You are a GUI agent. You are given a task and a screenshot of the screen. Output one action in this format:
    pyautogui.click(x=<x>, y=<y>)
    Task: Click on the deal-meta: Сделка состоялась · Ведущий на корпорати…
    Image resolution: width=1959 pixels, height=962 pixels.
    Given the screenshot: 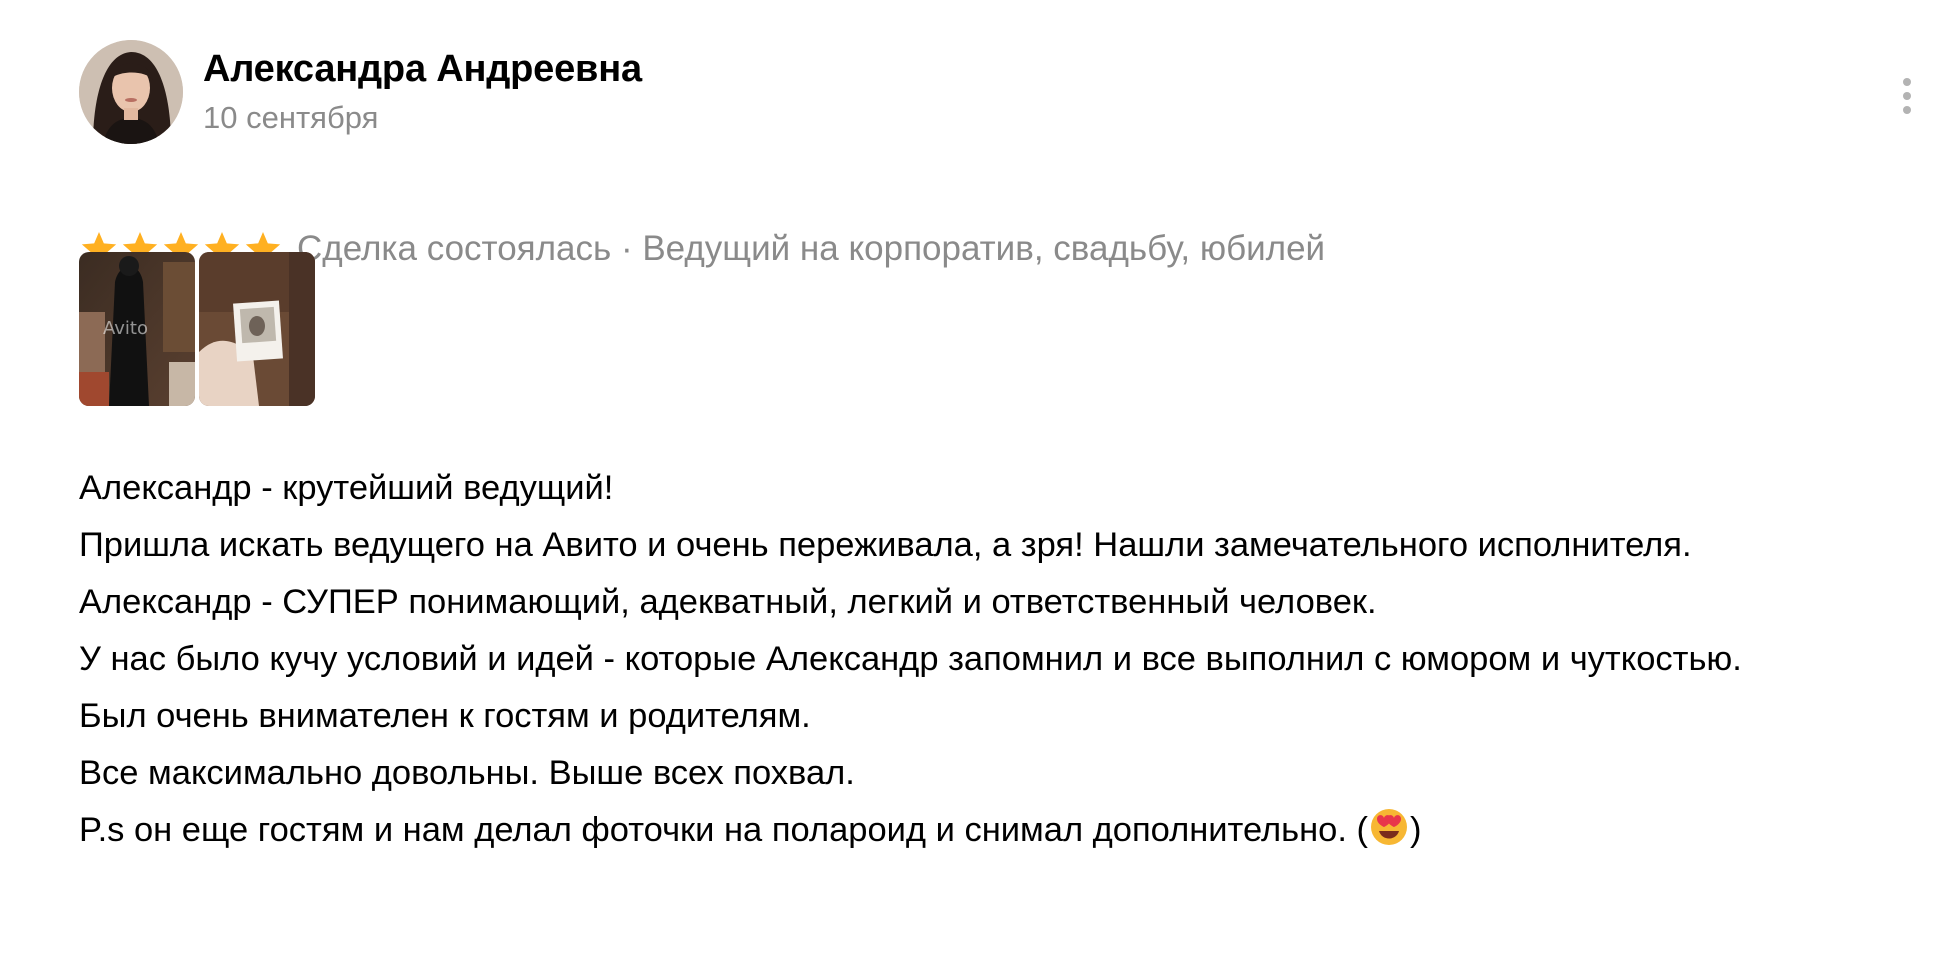 What is the action you would take?
    pyautogui.click(x=811, y=248)
    